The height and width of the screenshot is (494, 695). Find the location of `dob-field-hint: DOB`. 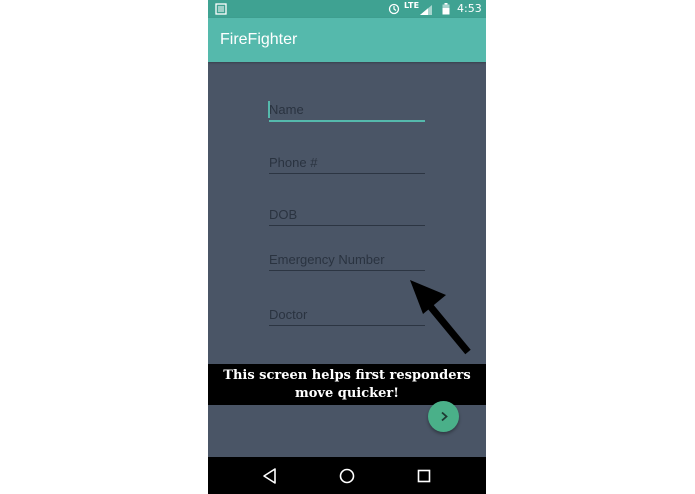

dob-field-hint: DOB is located at coordinates (283, 214).